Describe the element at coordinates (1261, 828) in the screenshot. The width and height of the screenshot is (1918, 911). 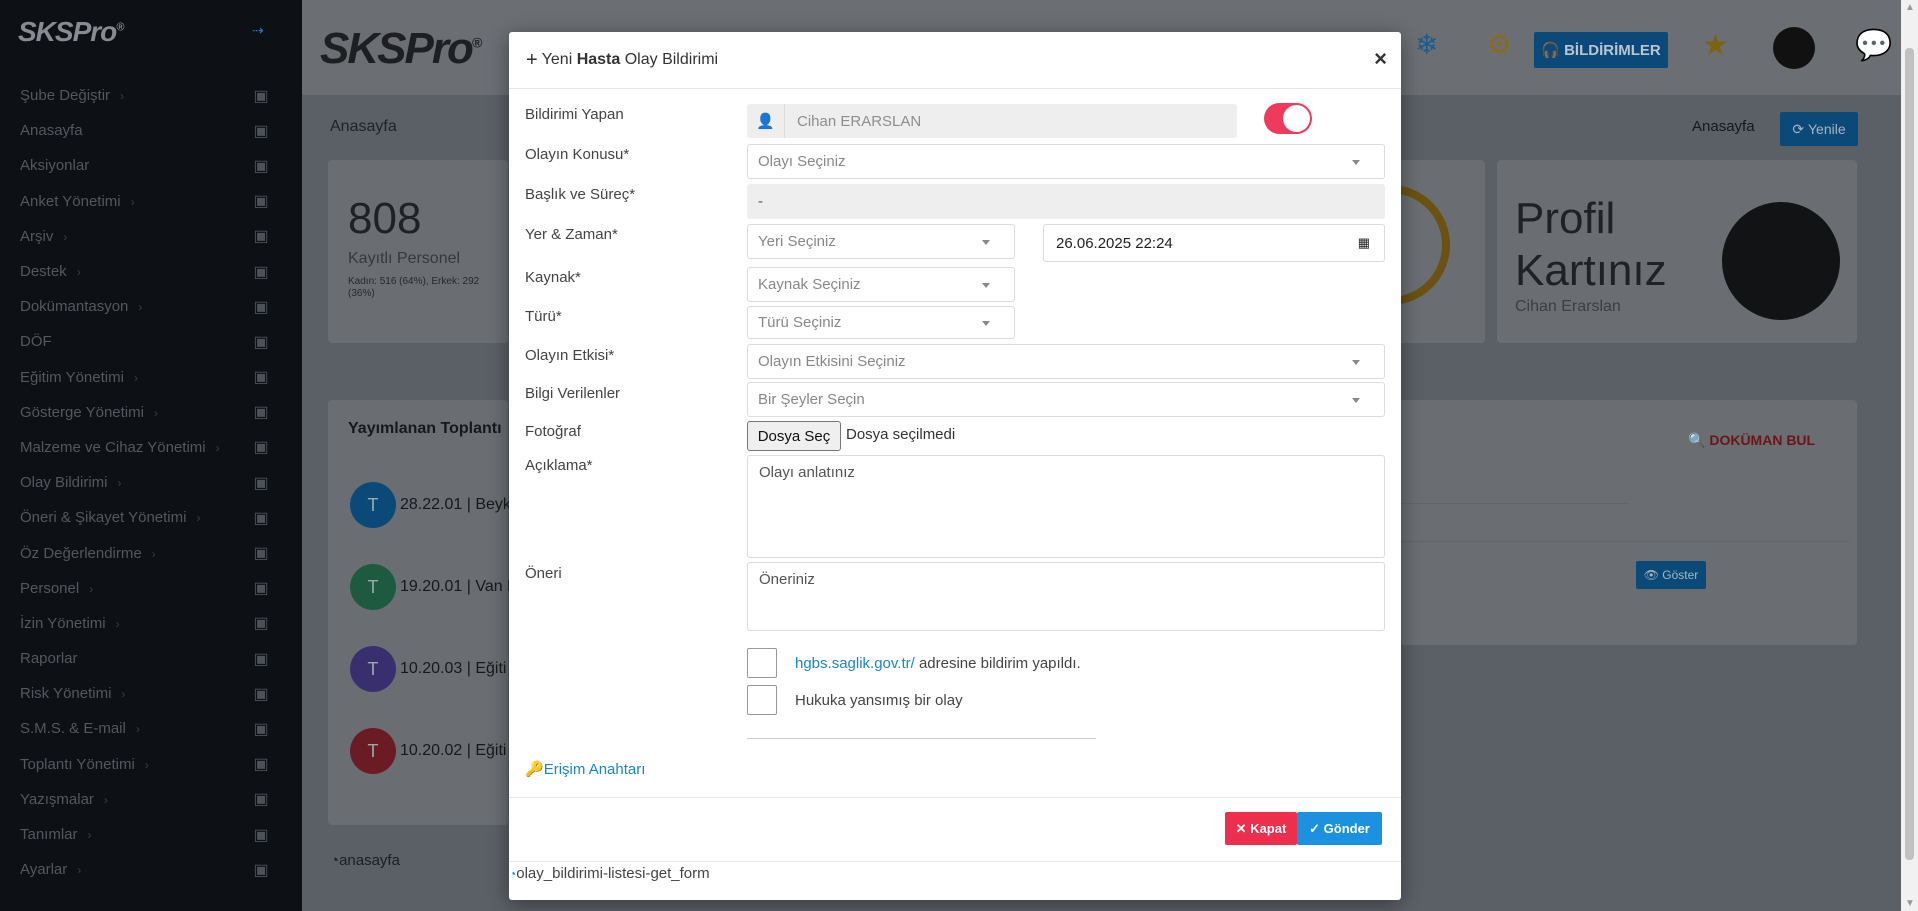
I see `close-button: ✕ Kapat` at that location.